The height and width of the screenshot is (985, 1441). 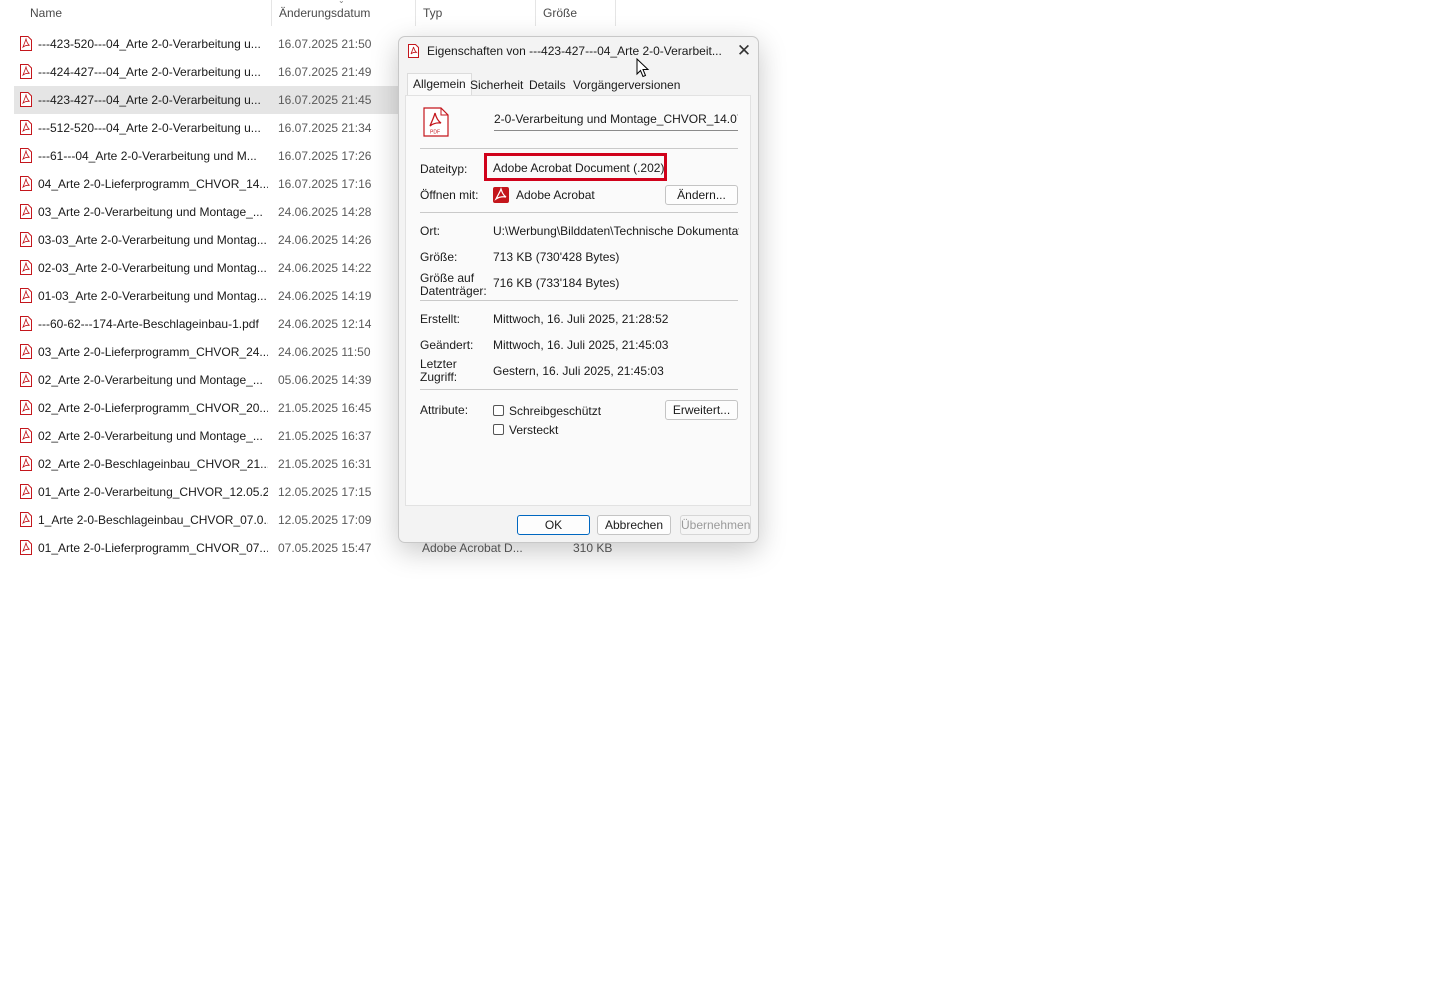 What do you see at coordinates (325, 100) in the screenshot?
I see `file-date: 16.07.2025 21:45` at bounding box center [325, 100].